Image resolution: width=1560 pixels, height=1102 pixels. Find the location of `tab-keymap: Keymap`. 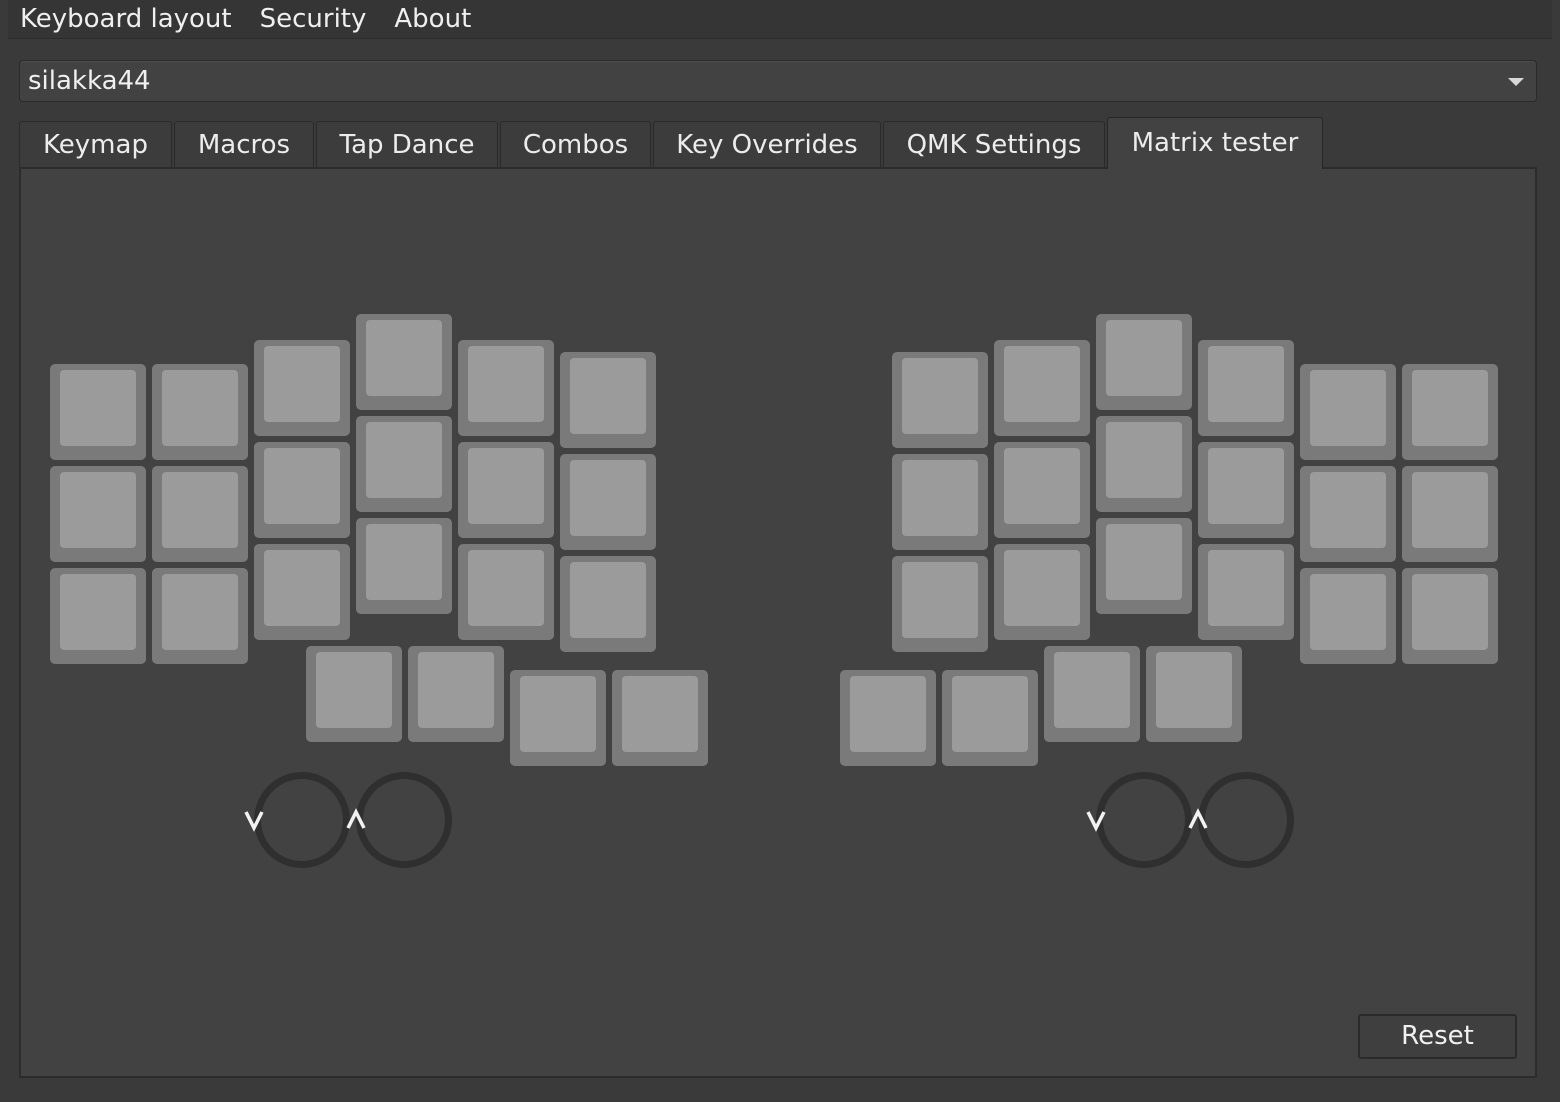

tab-keymap: Keymap is located at coordinates (95, 144).